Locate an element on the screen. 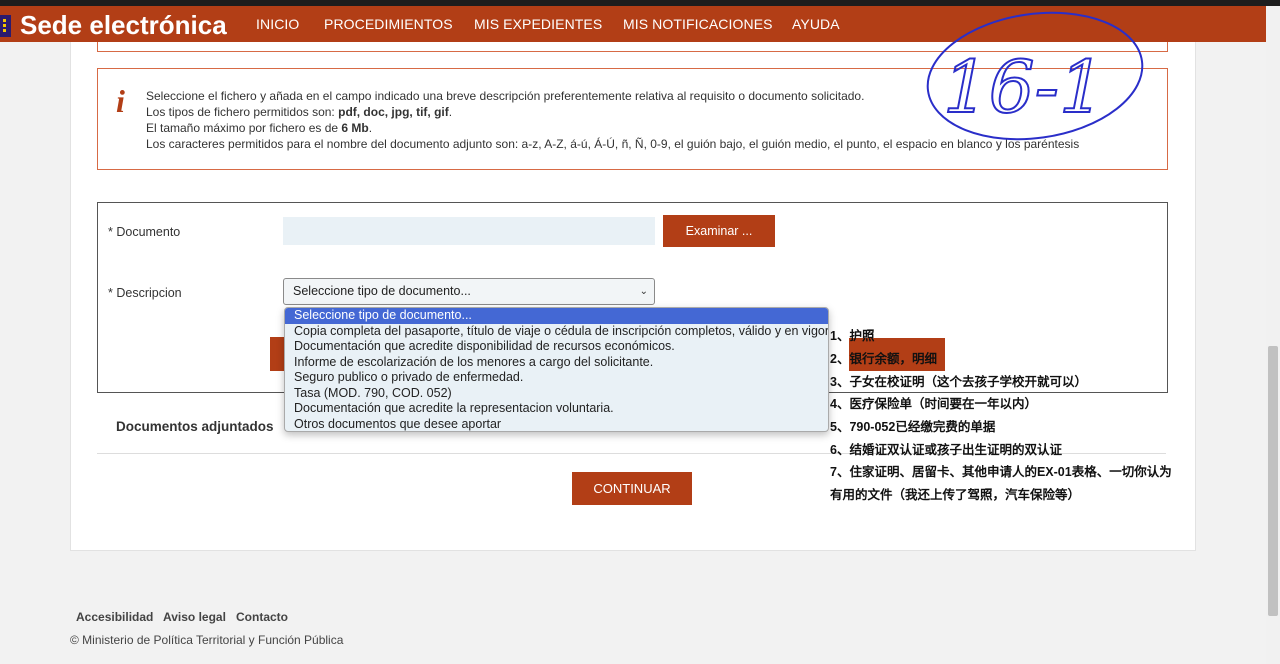 Image resolution: width=1280 pixels, height=664 pixels. scrollbar-thumb is located at coordinates (1273, 481).